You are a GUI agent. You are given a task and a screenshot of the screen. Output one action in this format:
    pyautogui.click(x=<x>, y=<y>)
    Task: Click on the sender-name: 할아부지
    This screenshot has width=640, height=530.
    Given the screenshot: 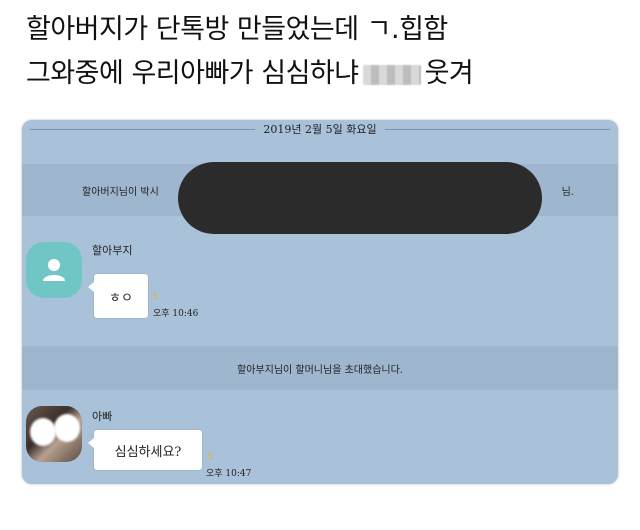 What is the action you would take?
    pyautogui.click(x=112, y=250)
    